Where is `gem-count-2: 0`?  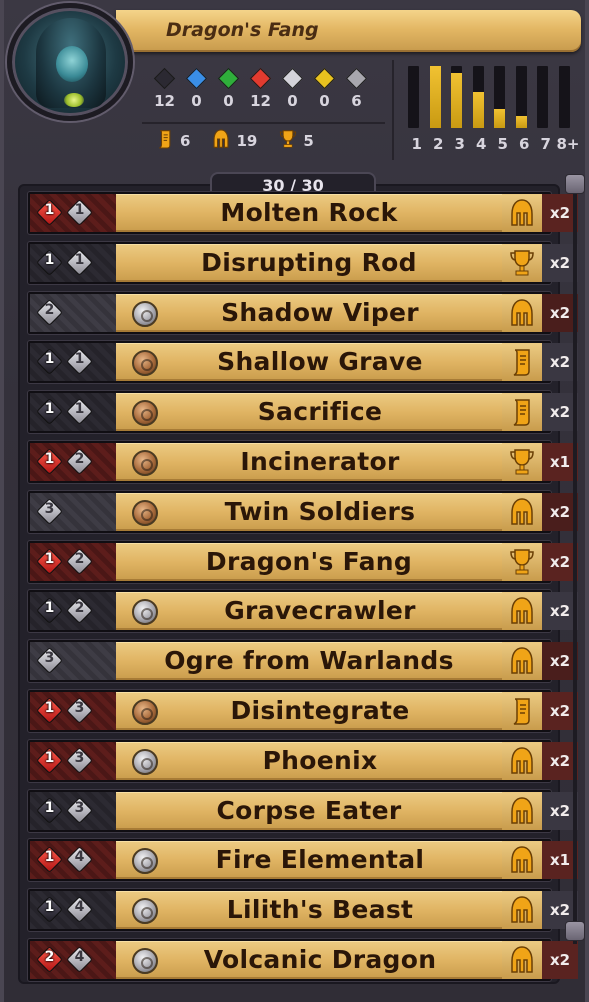
gem-count-2: 0 is located at coordinates (228, 88).